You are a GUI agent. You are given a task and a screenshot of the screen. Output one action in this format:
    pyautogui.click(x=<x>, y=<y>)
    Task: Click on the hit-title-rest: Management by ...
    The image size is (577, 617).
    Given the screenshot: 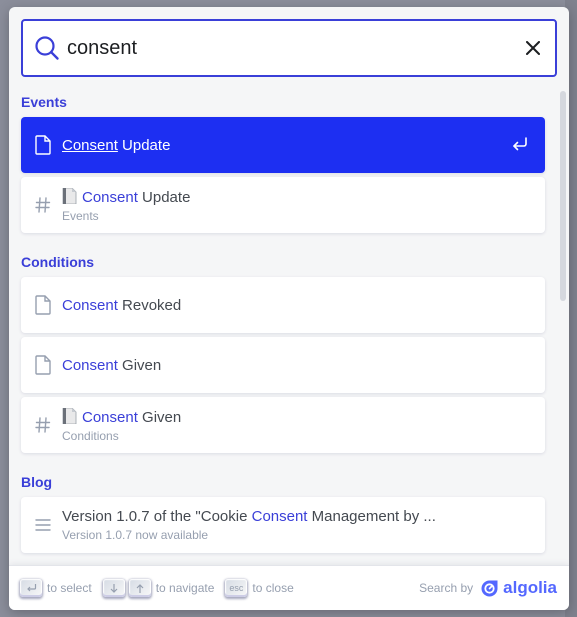 What is the action you would take?
    pyautogui.click(x=371, y=516)
    